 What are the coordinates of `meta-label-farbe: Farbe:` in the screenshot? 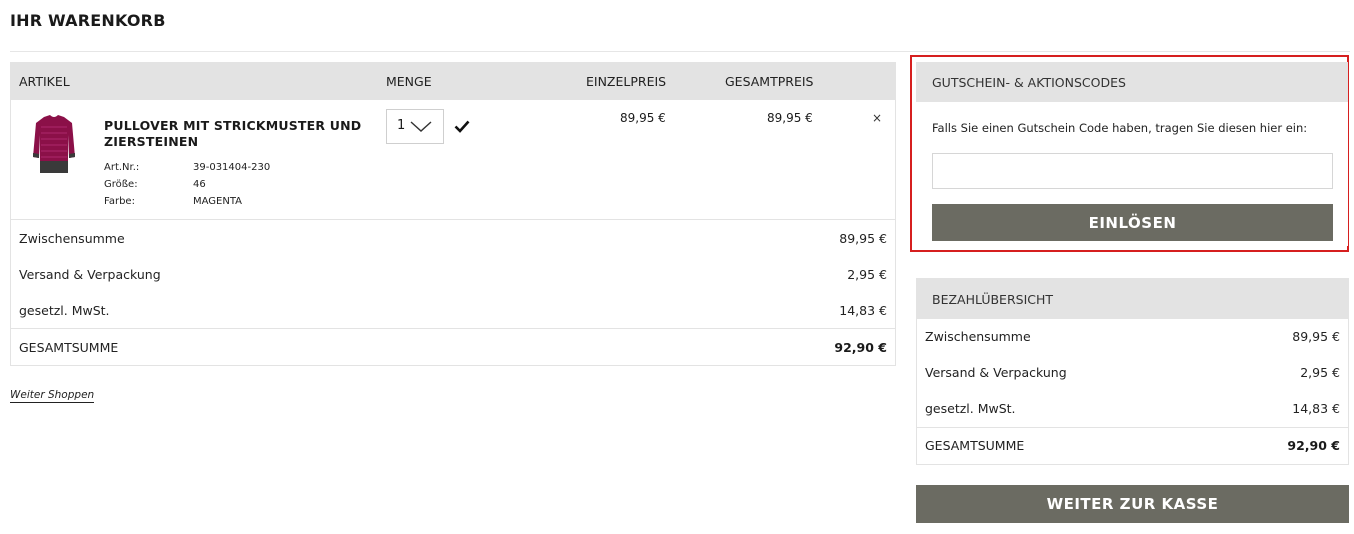 It's located at (119, 201).